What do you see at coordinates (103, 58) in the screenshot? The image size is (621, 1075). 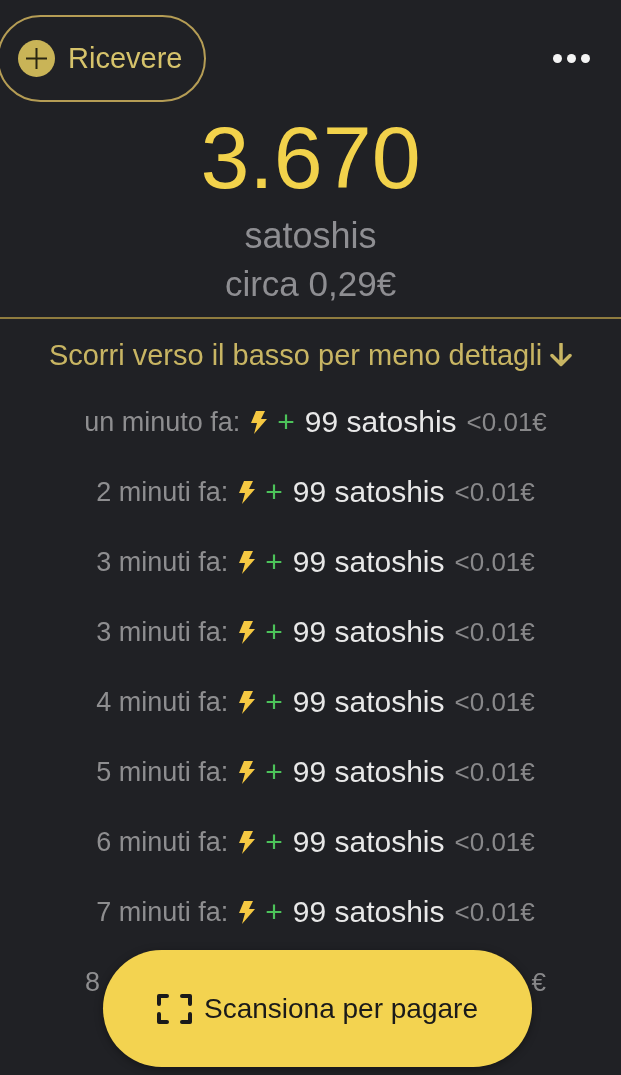 I see `receive-button: Ricevere` at bounding box center [103, 58].